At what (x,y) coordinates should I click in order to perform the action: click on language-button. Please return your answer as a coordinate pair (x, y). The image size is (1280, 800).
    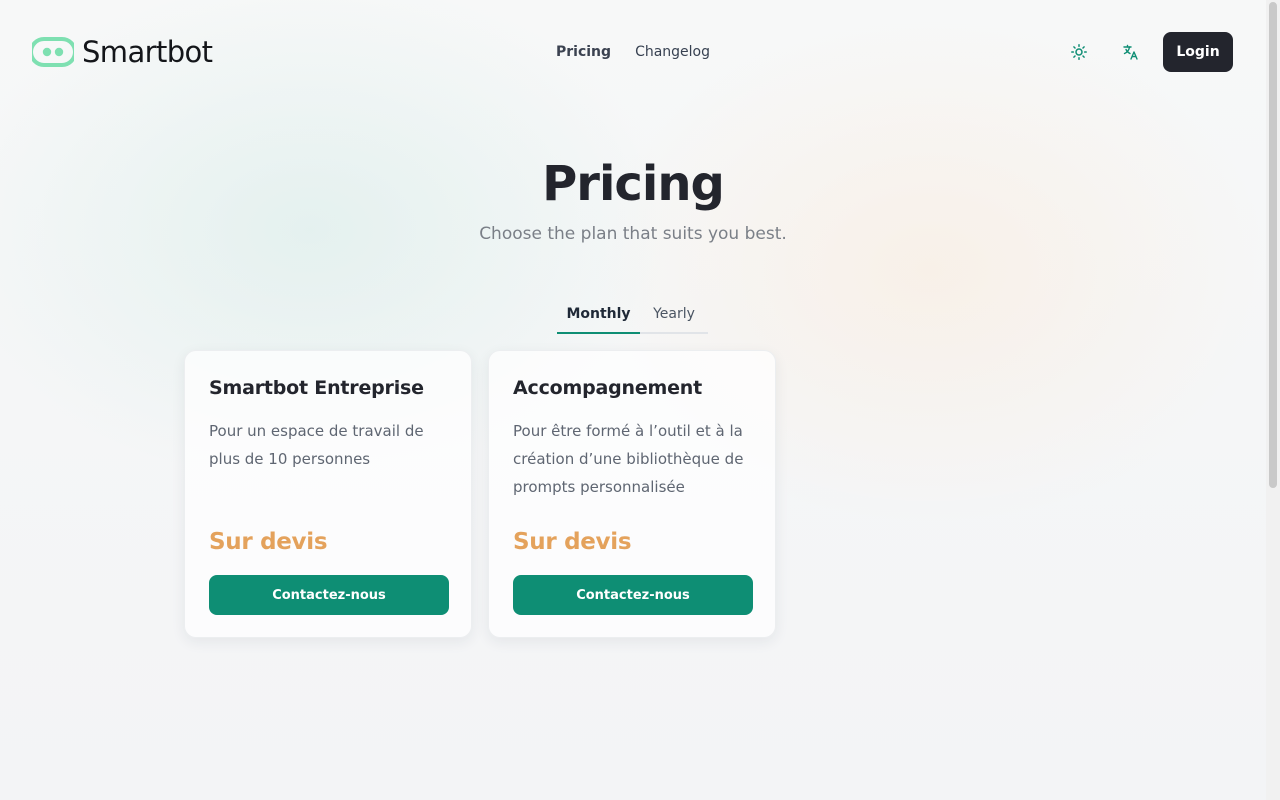
    Looking at the image, I should click on (1131, 52).